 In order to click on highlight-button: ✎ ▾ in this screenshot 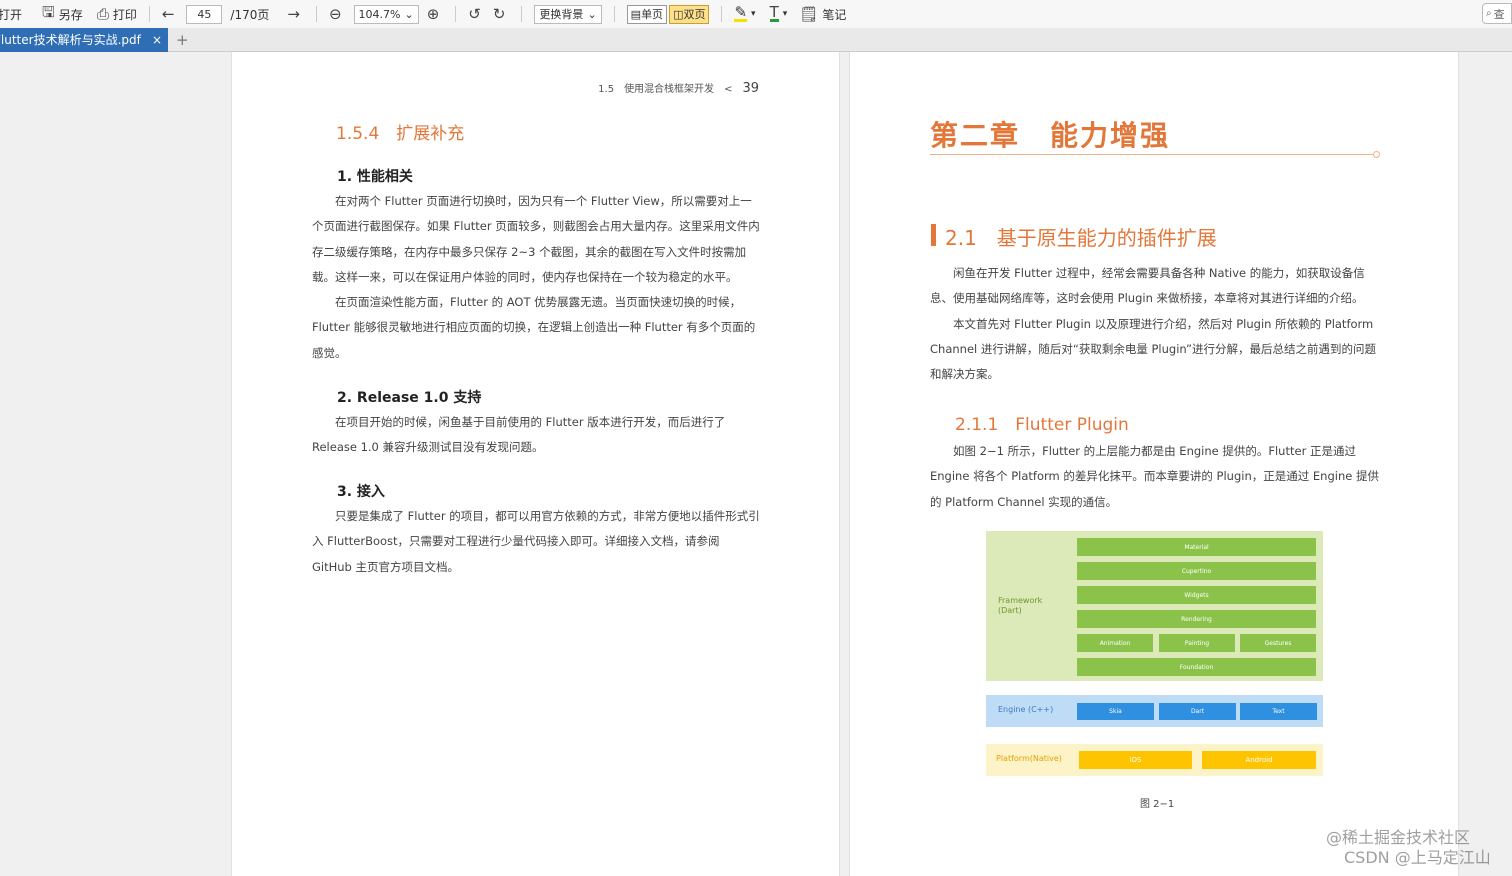, I will do `click(744, 14)`.